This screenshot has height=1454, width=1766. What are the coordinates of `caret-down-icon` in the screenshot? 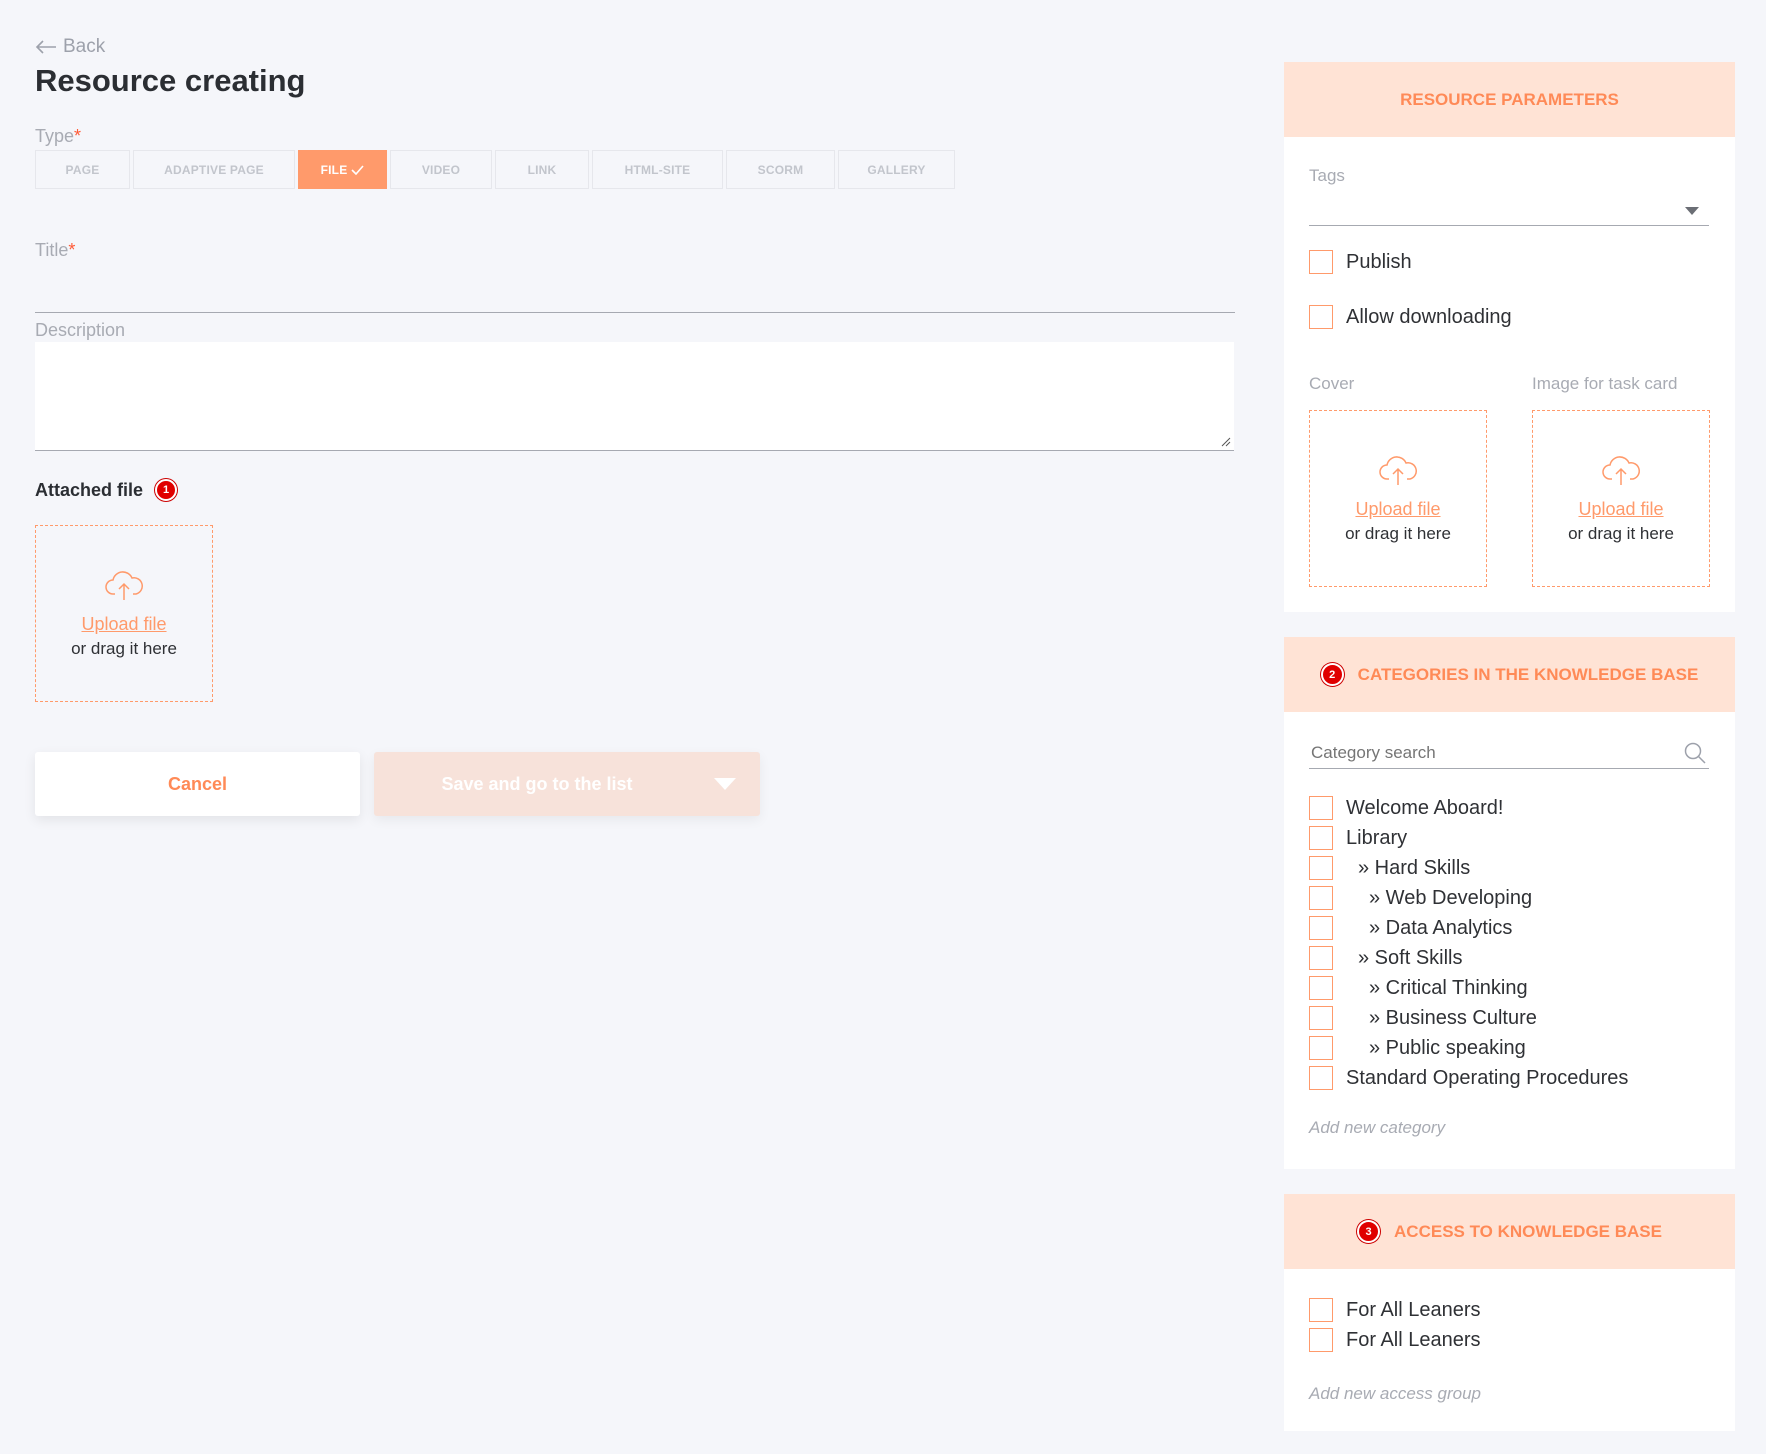 It's located at (725, 784).